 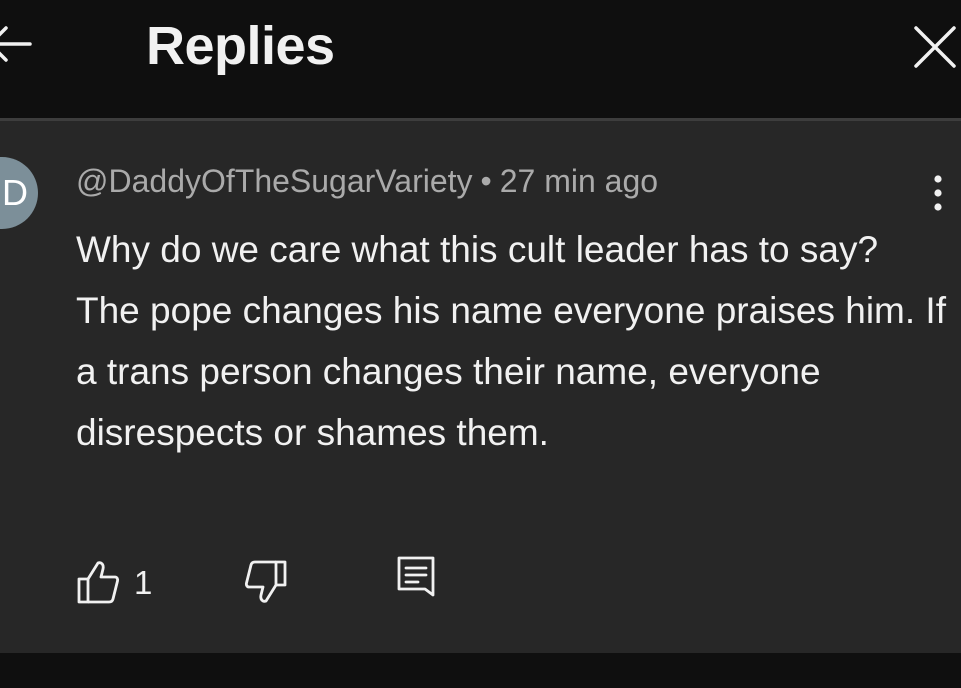 I want to click on comment-actions: 1, so click(x=480, y=581).